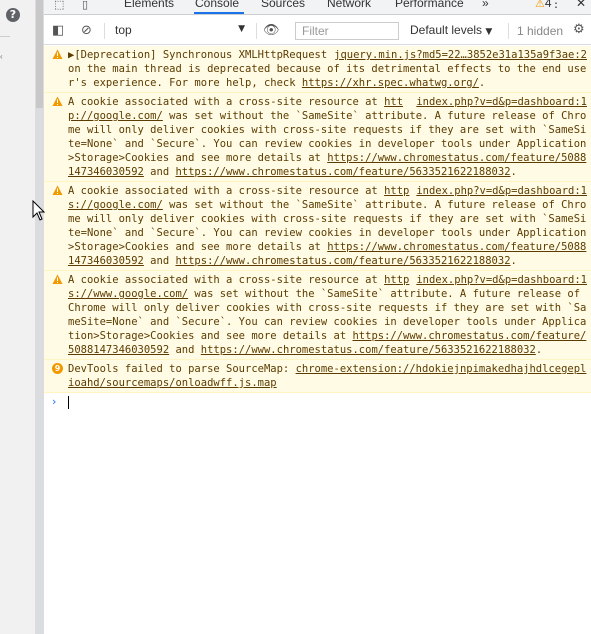 Image resolution: width=591 pixels, height=634 pixels. What do you see at coordinates (429, 5) in the screenshot?
I see `tab-performance: Performance` at bounding box center [429, 5].